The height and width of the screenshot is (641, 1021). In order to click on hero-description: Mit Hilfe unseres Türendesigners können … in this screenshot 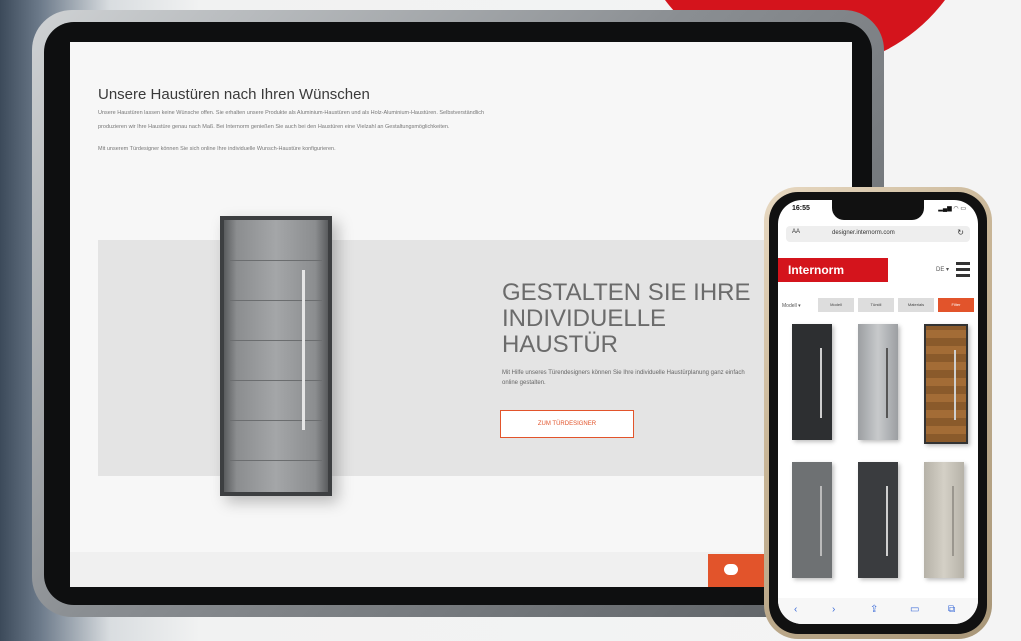, I will do `click(623, 378)`.